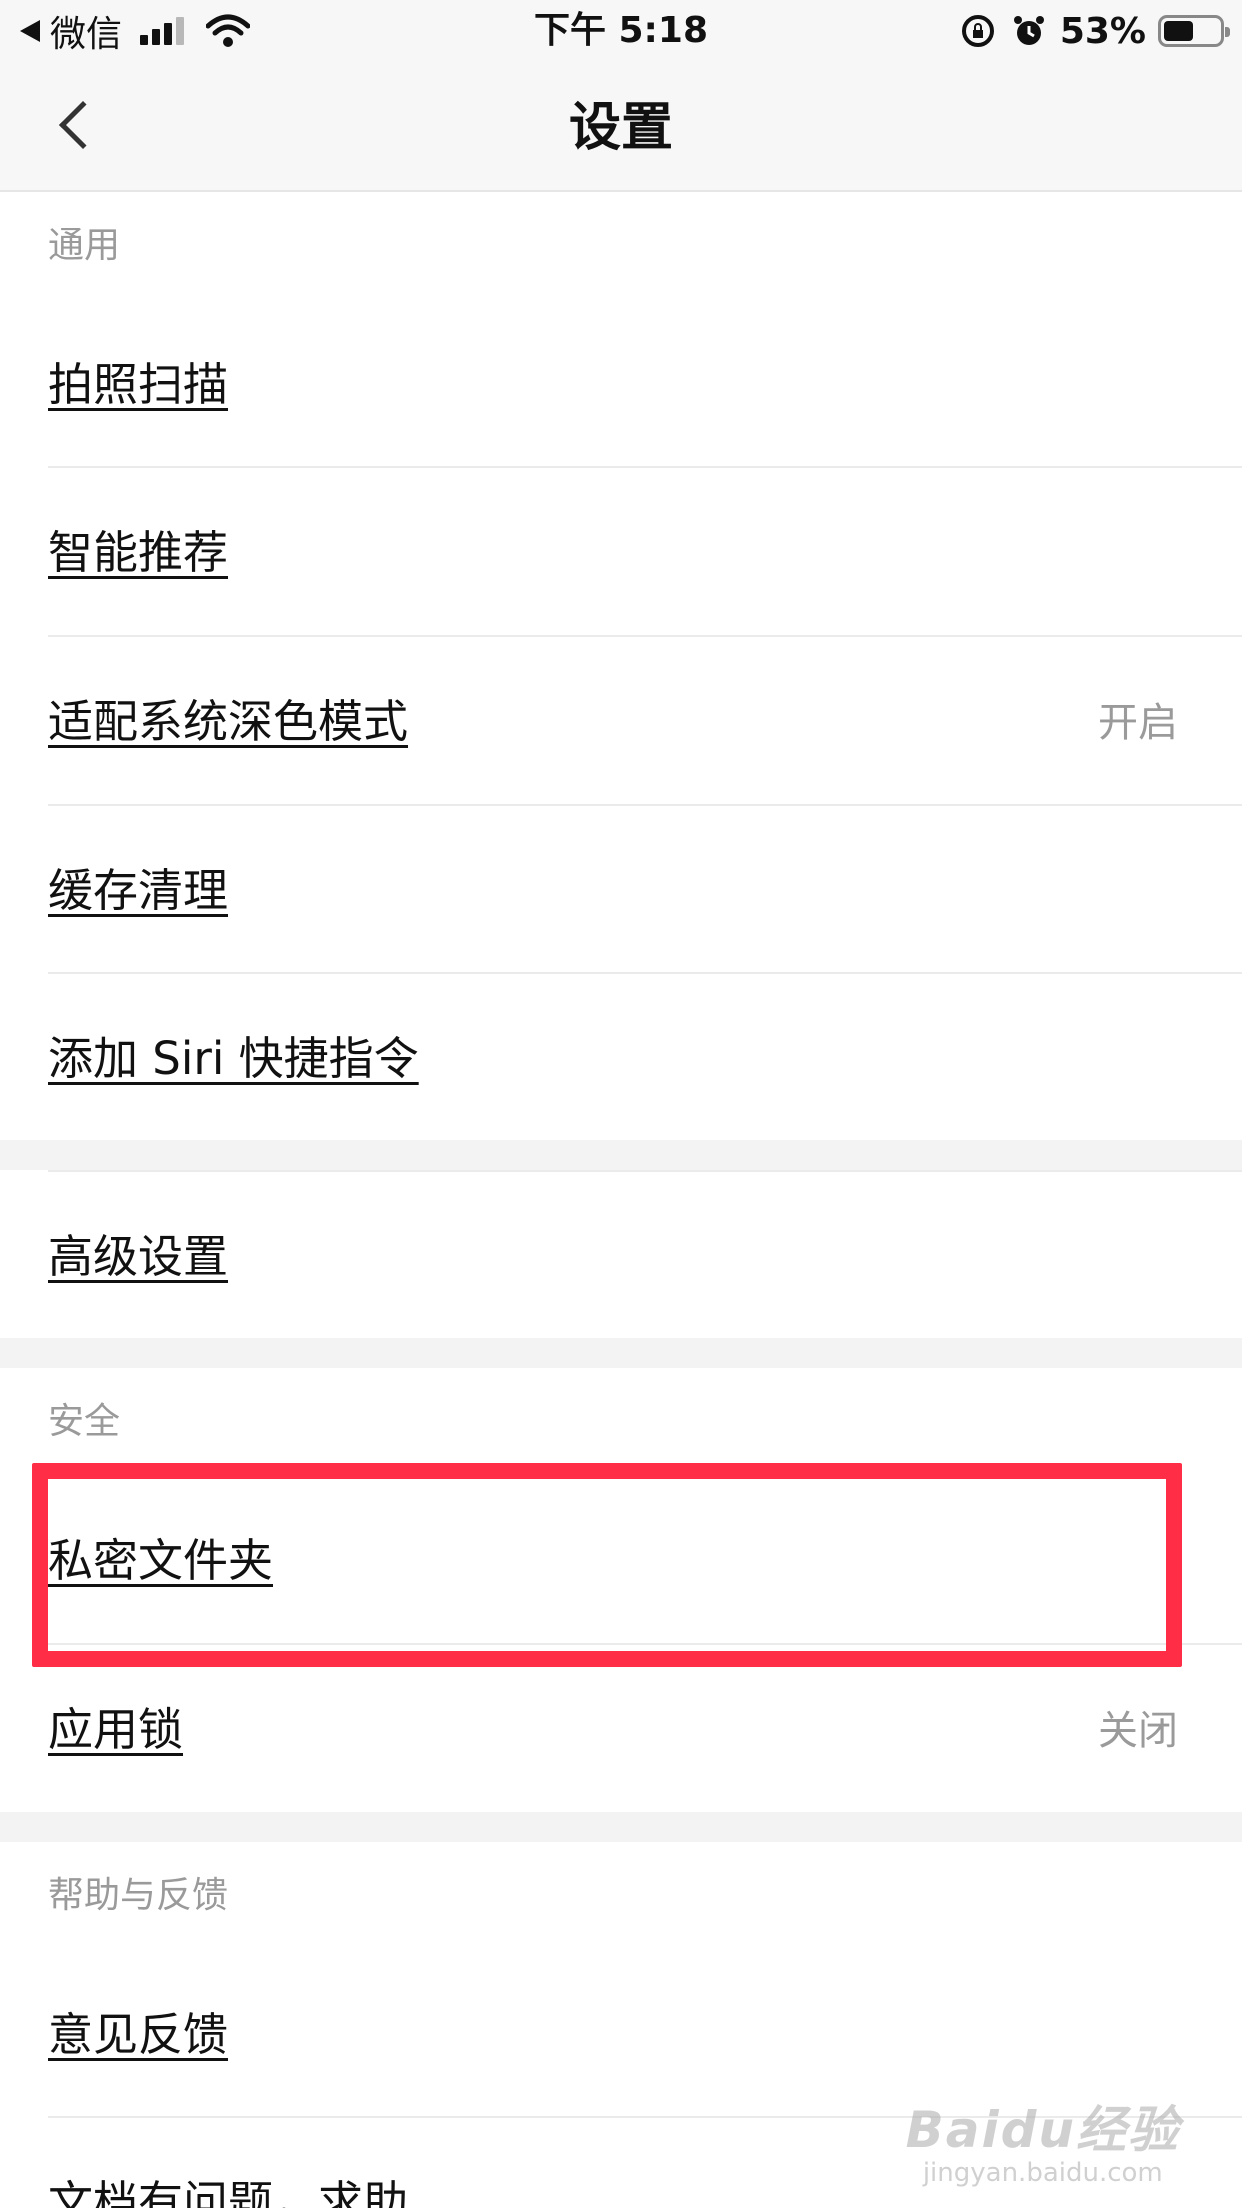 This screenshot has height=2208, width=1242. Describe the element at coordinates (138, 890) in the screenshot. I see `settings-item-label: 缓存清理` at that location.